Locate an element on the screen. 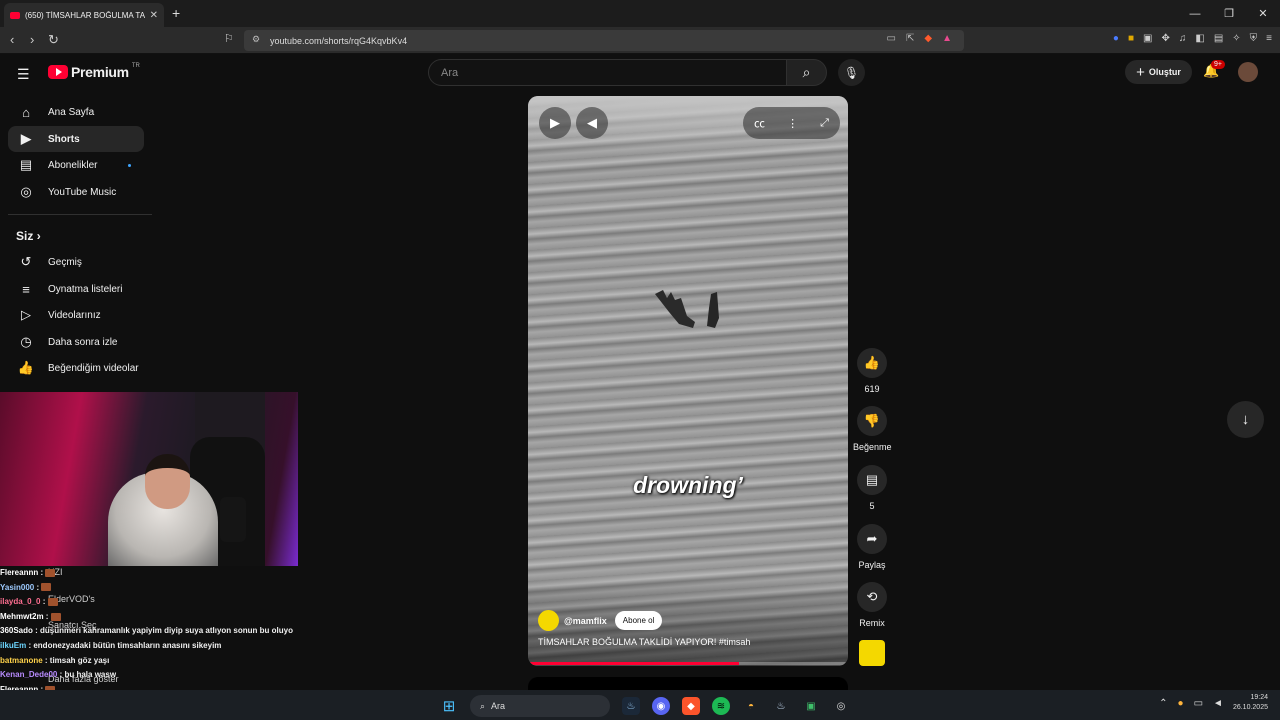  browser-menu-icon: ≡ is located at coordinates (1269, 38).